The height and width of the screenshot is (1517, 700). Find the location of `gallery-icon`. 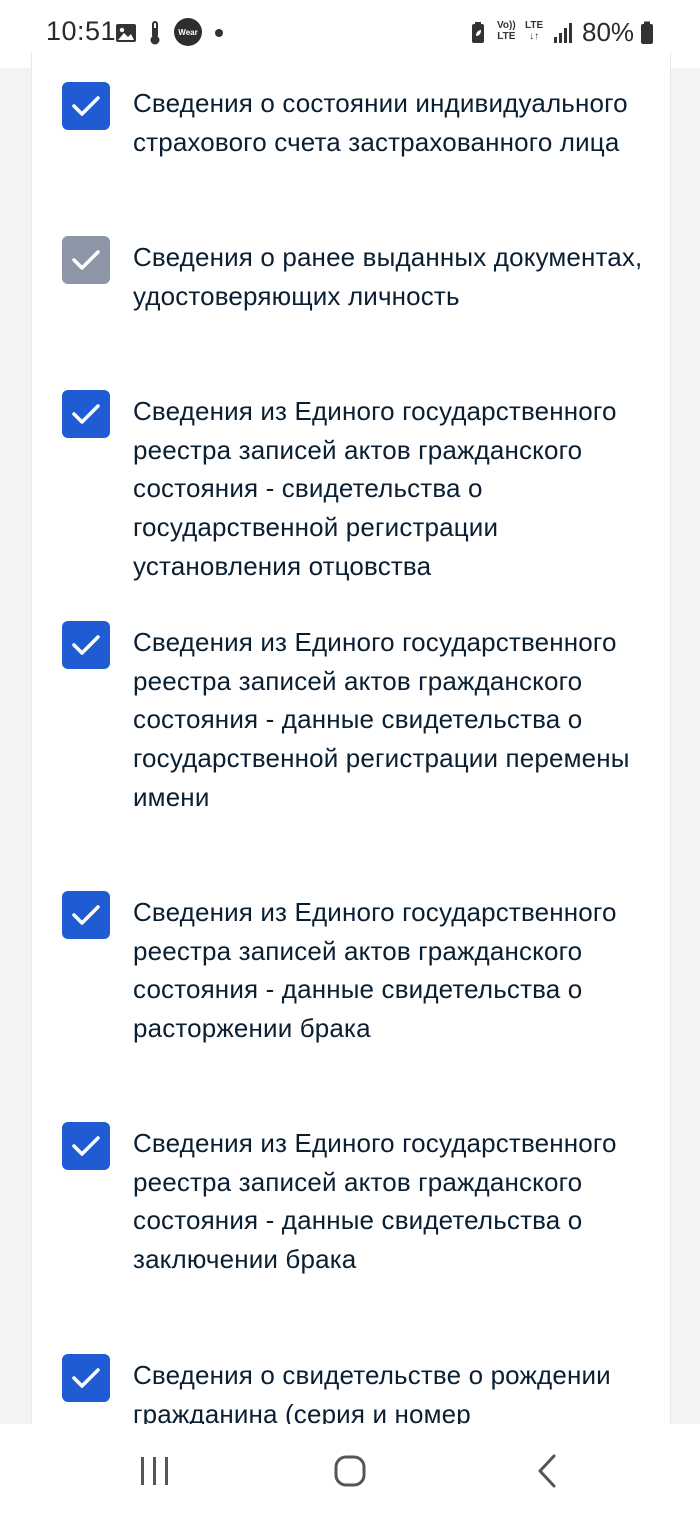

gallery-icon is located at coordinates (126, 33).